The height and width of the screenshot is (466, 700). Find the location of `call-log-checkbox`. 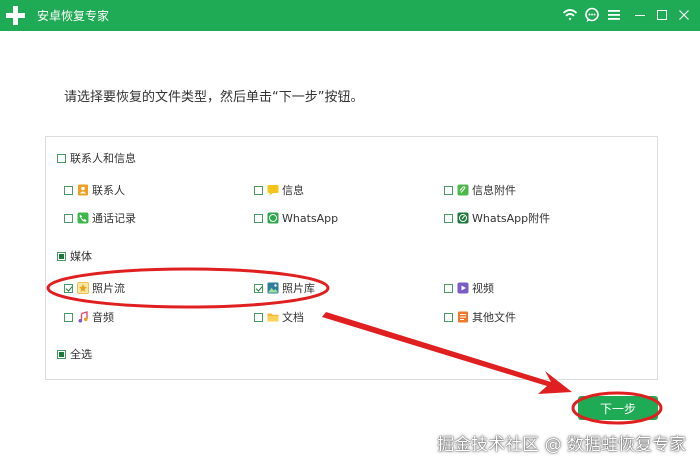

call-log-checkbox is located at coordinates (68, 218).